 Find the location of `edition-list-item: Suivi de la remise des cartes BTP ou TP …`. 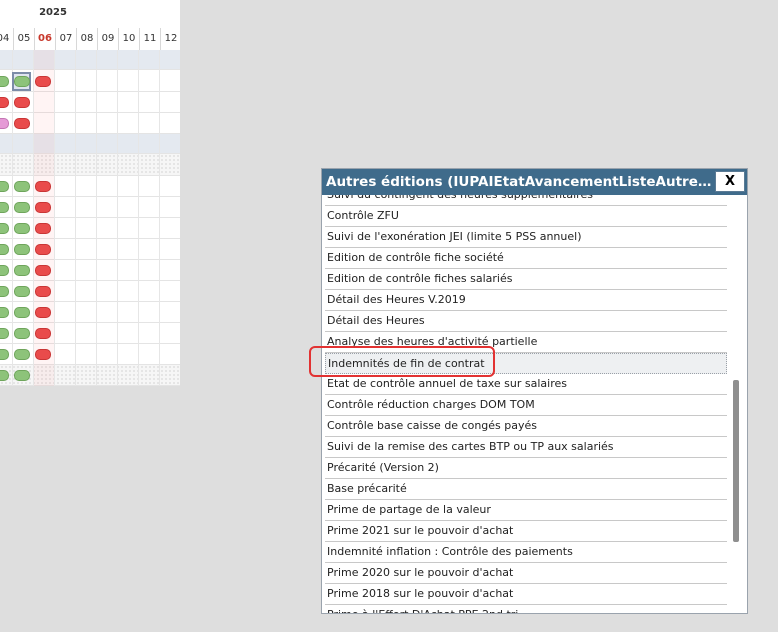

edition-list-item: Suivi de la remise des cartes BTP ou TP … is located at coordinates (526, 447).